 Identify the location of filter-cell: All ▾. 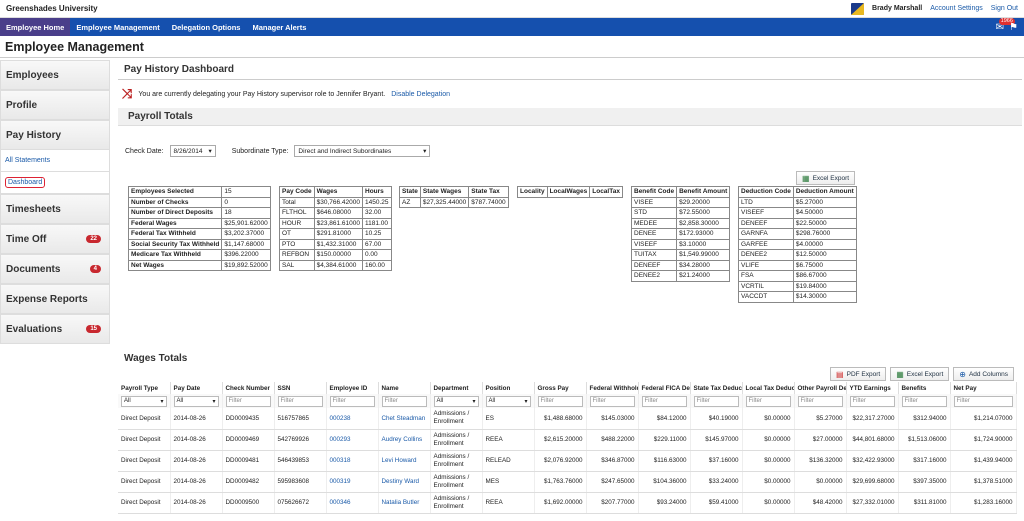
(196, 401).